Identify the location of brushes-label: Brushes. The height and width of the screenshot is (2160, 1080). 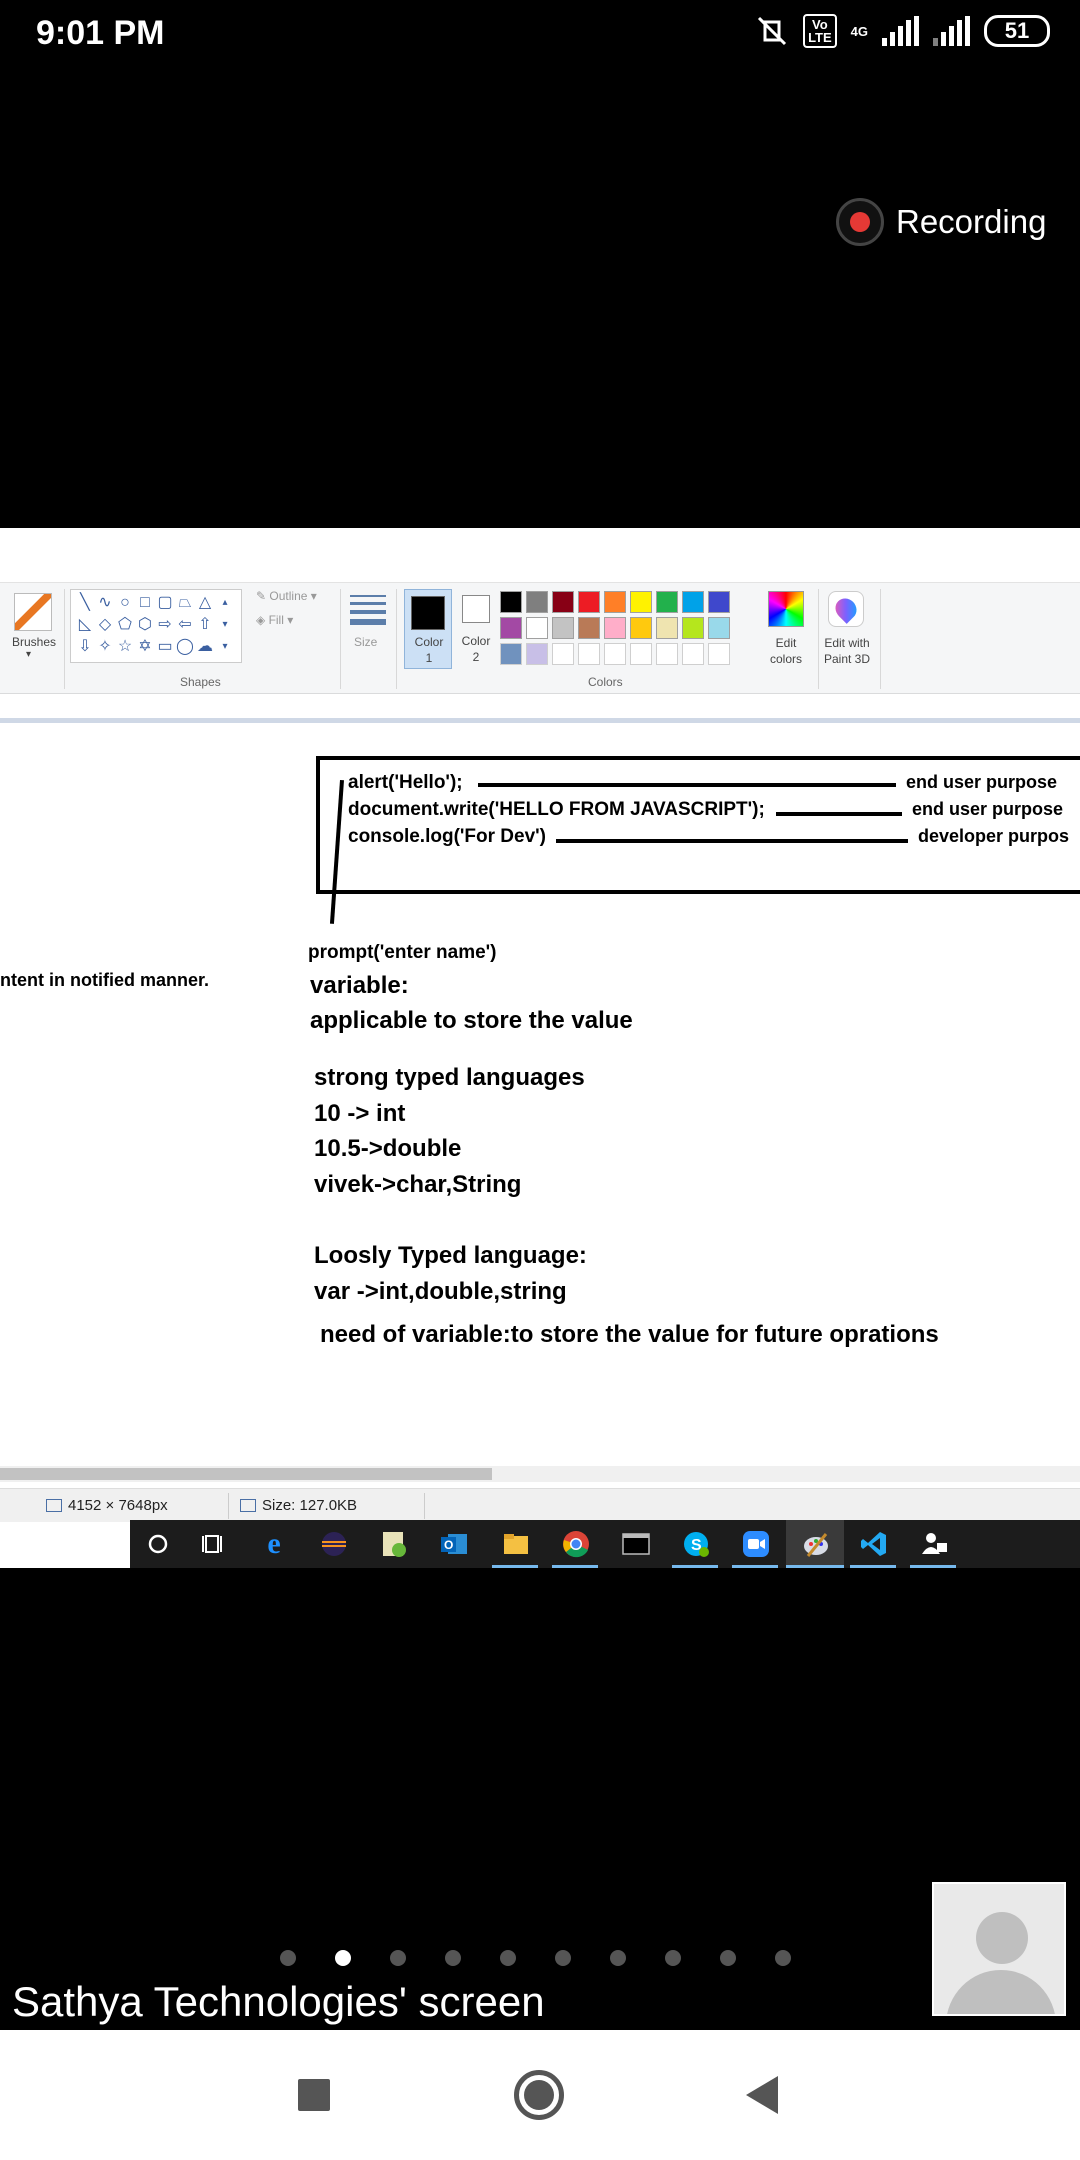
(34, 642).